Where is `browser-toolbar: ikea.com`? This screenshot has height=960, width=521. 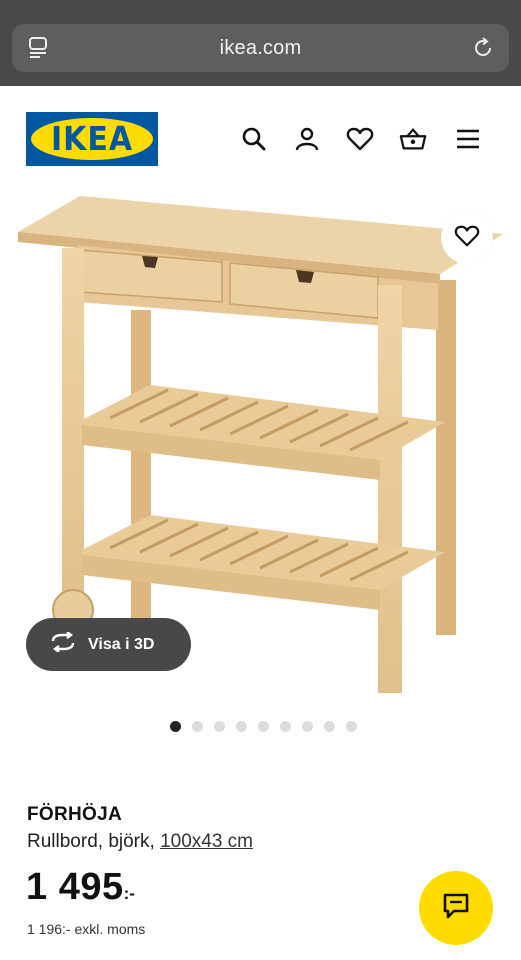
browser-toolbar: ikea.com is located at coordinates (260, 43).